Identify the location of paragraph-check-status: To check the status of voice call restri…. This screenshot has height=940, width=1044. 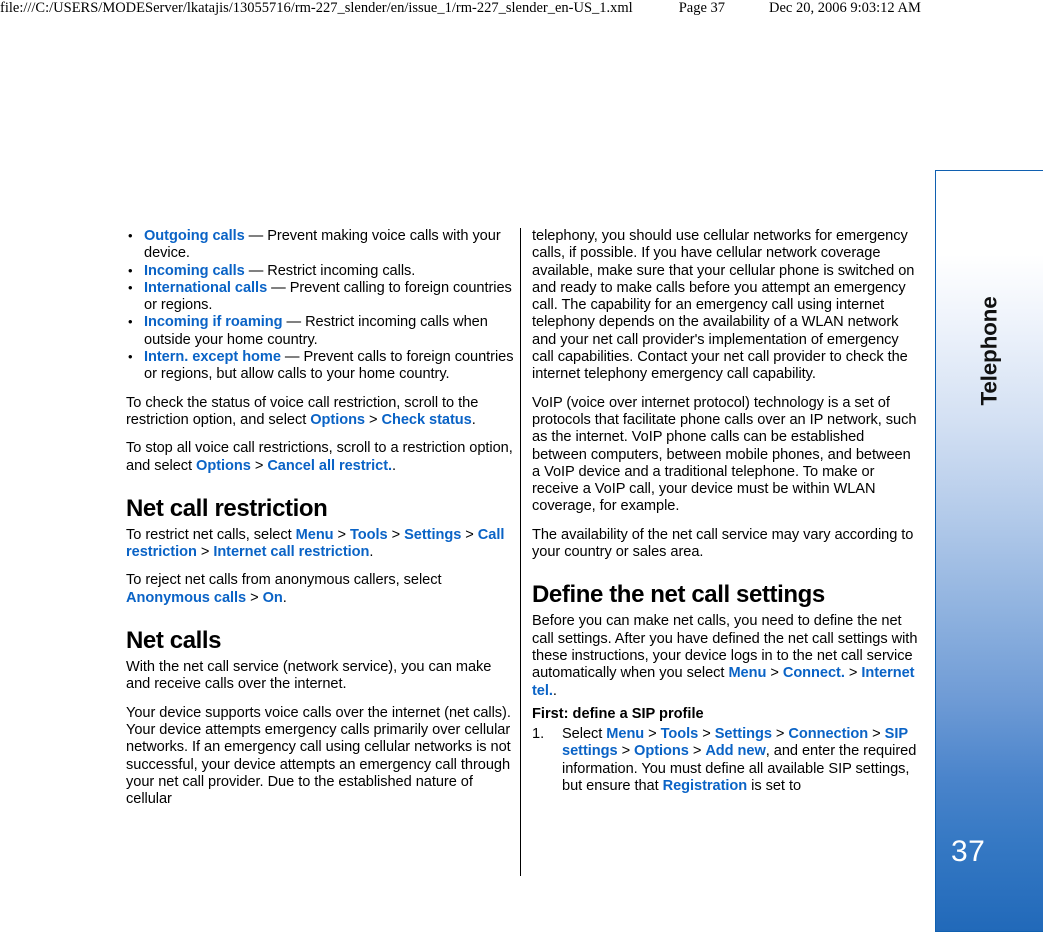
(321, 412).